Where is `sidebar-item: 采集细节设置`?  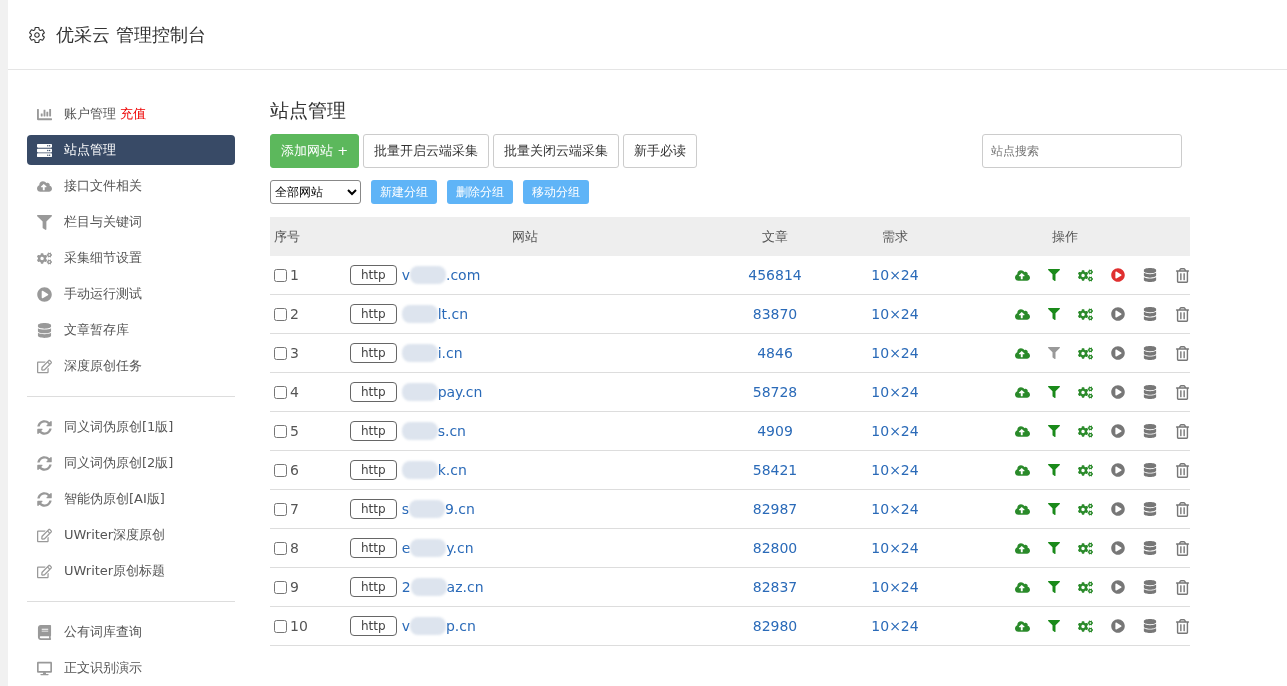
sidebar-item: 采集细节设置 is located at coordinates (131, 258).